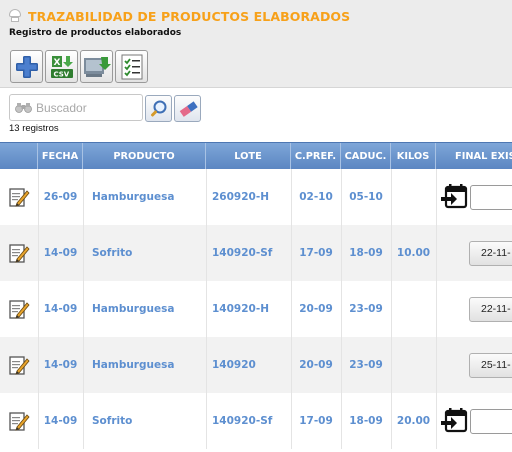  Describe the element at coordinates (19, 156) in the screenshot. I see `column-header-actions` at that location.